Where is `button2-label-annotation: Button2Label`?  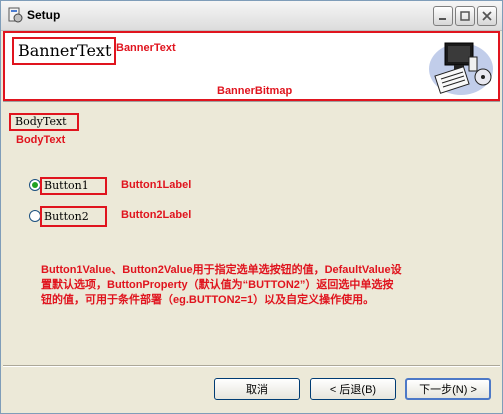
button2-label-annotation: Button2Label is located at coordinates (156, 215).